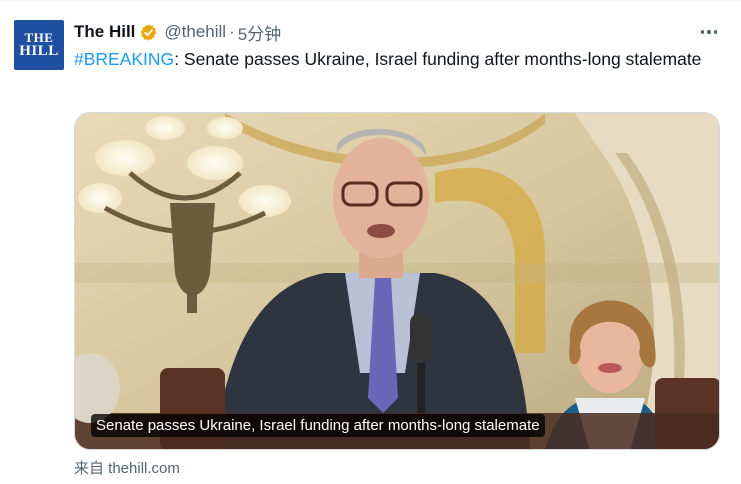 The height and width of the screenshot is (484, 741). What do you see at coordinates (127, 467) in the screenshot?
I see `card-source-link: 来自 thehill.com` at bounding box center [127, 467].